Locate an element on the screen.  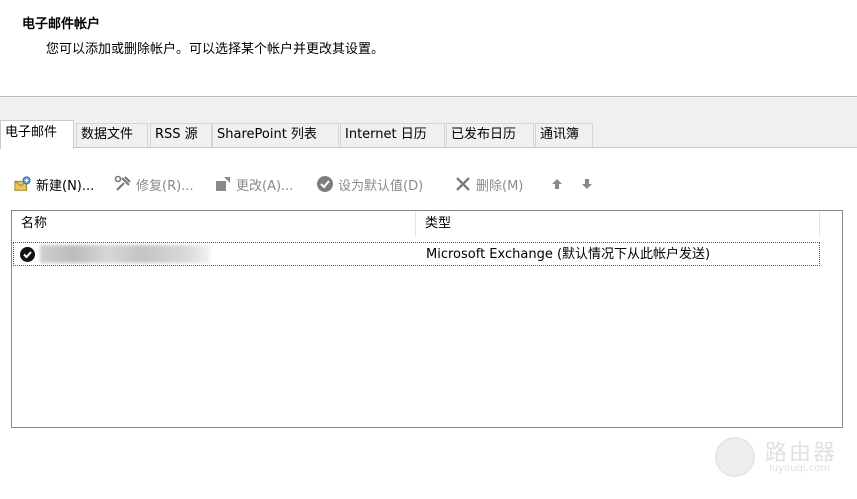
tab-address-books: 通讯簿 is located at coordinates (564, 135).